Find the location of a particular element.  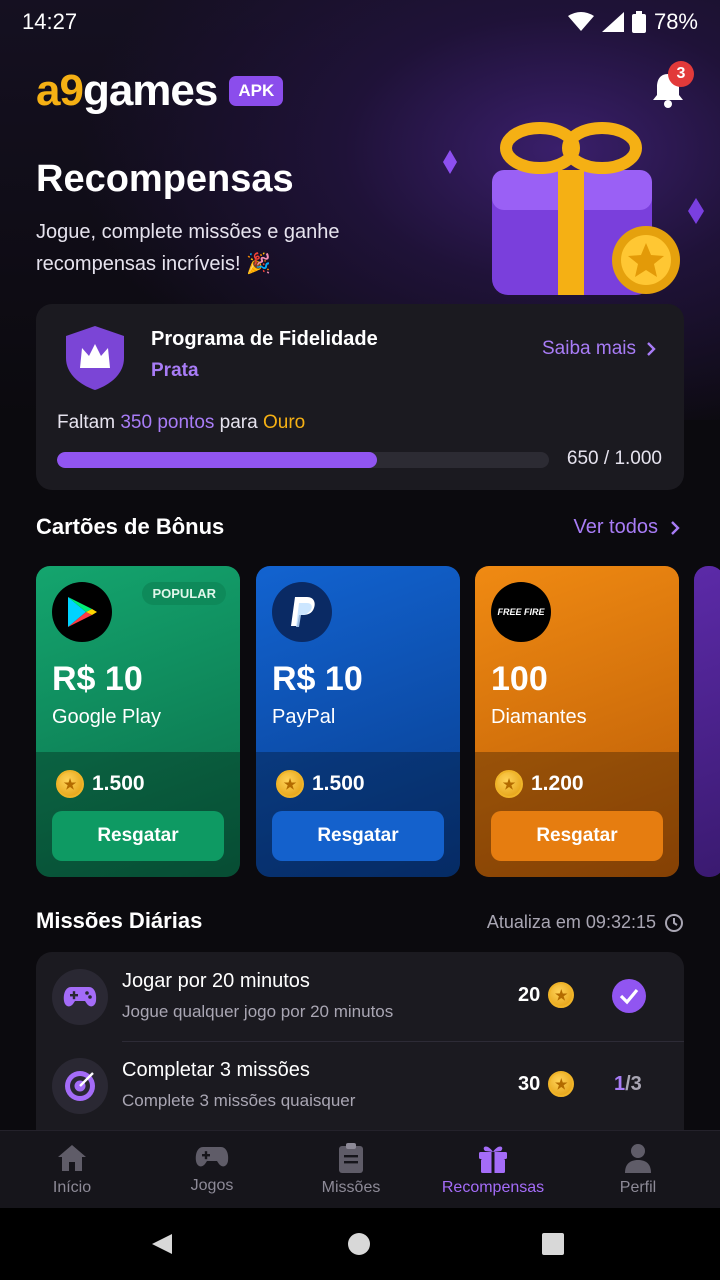

clipboard-icon is located at coordinates (351, 1158).